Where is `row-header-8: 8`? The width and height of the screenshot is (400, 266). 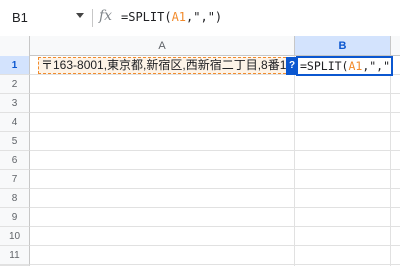 row-header-8: 8 is located at coordinates (15, 198).